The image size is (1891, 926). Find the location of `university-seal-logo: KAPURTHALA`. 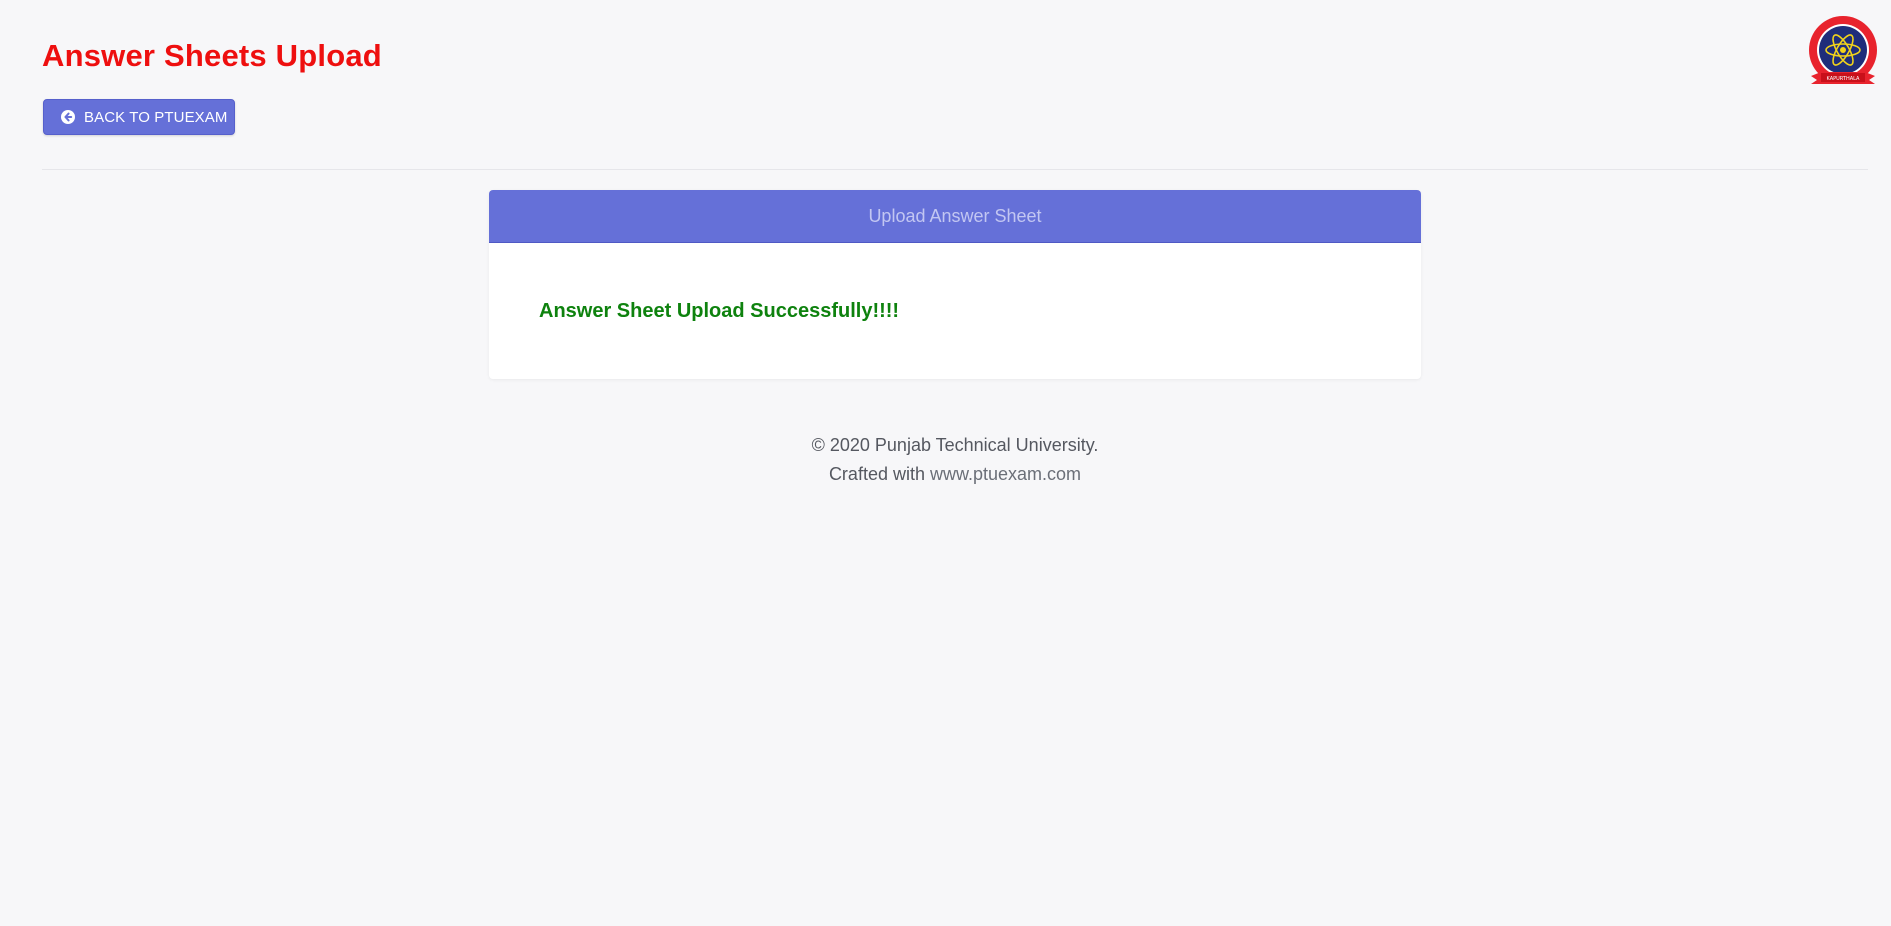

university-seal-logo: KAPURTHALA is located at coordinates (1843, 53).